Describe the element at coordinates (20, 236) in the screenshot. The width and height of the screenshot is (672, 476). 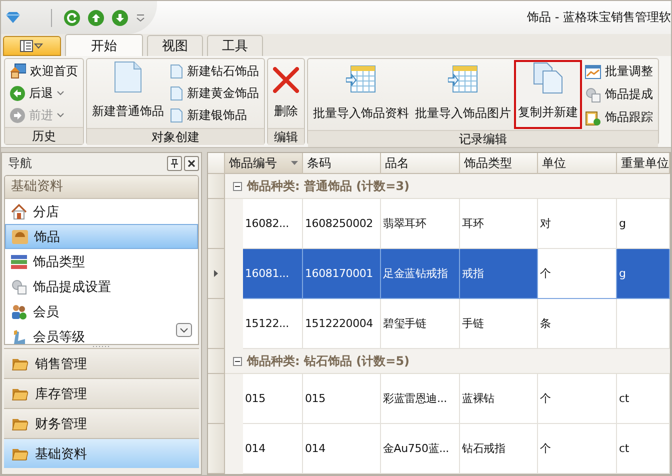
I see `box-icon` at that location.